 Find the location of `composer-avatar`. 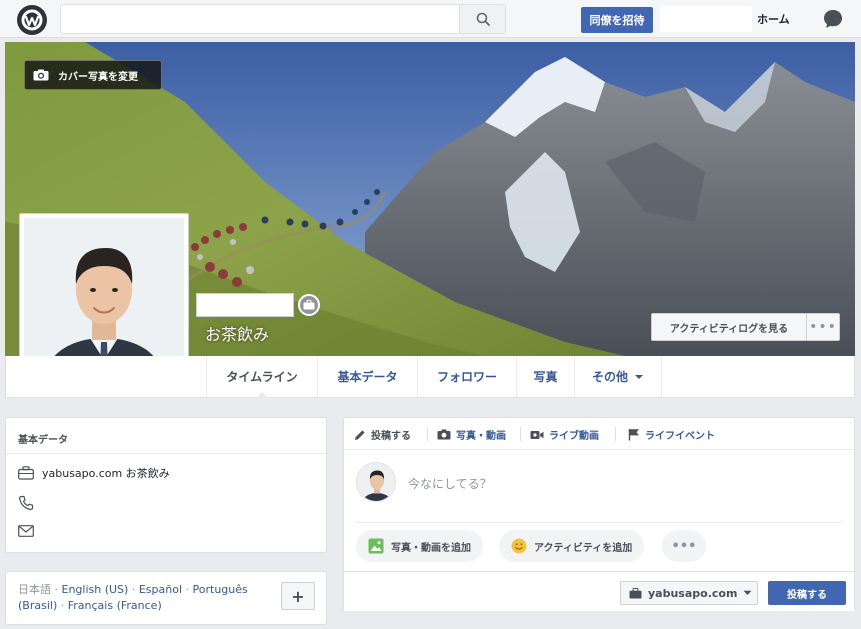

composer-avatar is located at coordinates (376, 482).